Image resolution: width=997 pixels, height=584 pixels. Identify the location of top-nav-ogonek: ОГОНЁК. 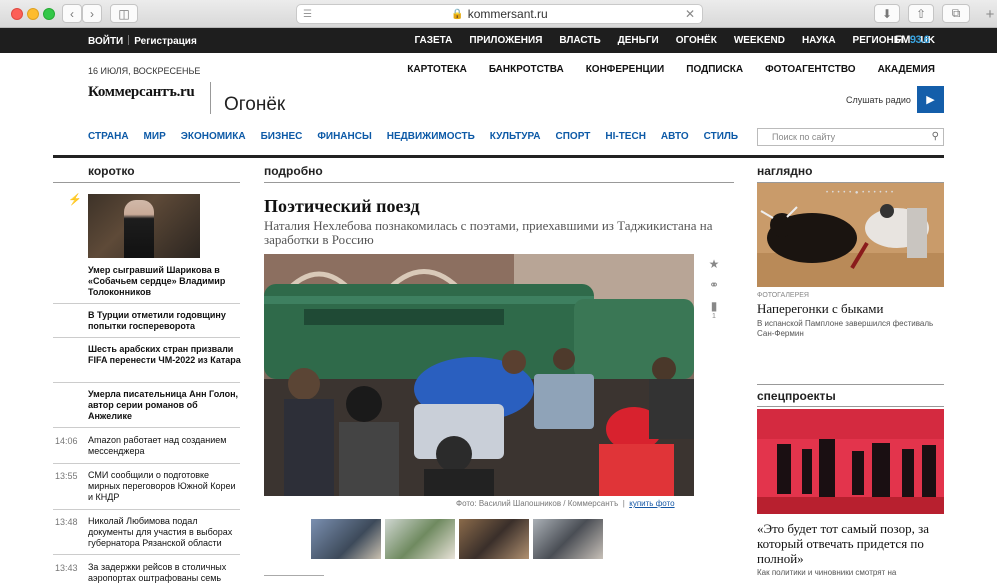
(696, 40).